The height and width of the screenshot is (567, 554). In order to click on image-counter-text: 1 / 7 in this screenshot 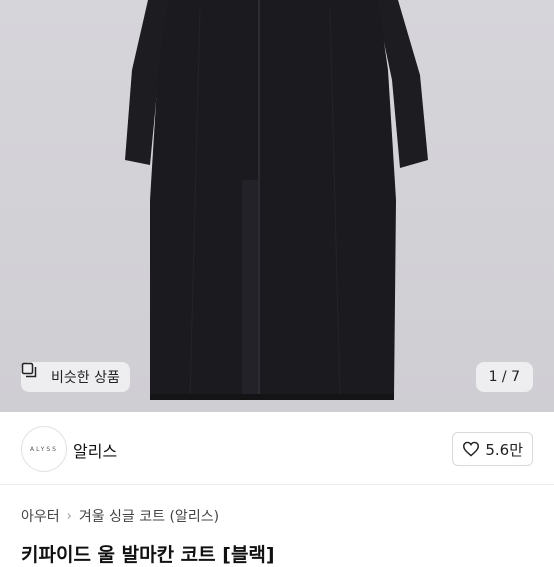, I will do `click(504, 377)`.